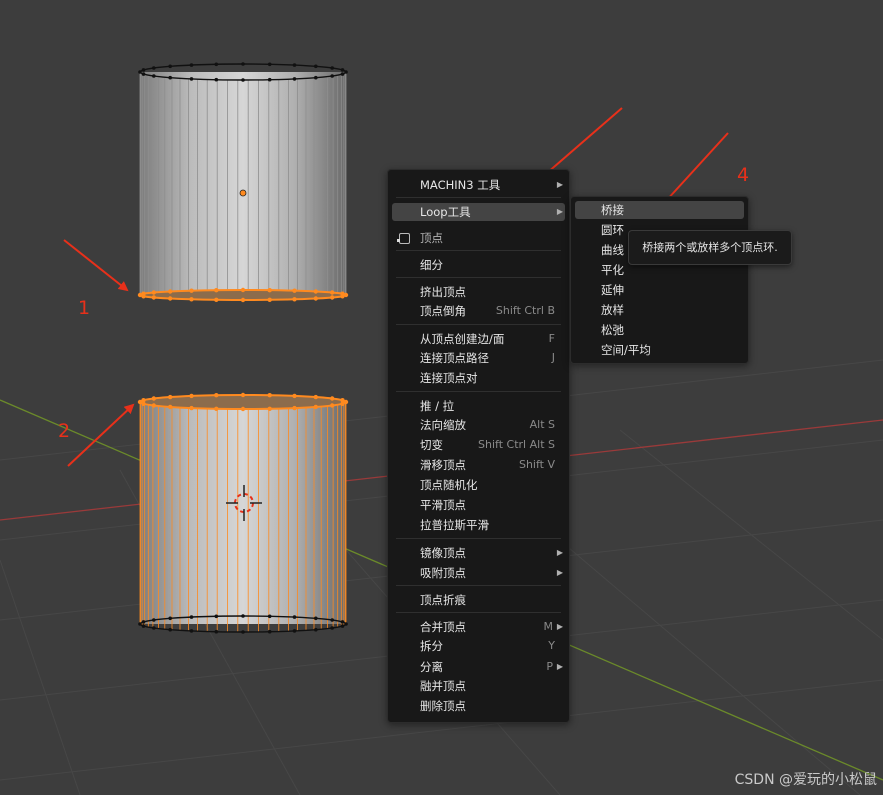 This screenshot has height=795, width=883. I want to click on menu-item-new-edge-face: 从顶点创建边/面 F, so click(478, 339).